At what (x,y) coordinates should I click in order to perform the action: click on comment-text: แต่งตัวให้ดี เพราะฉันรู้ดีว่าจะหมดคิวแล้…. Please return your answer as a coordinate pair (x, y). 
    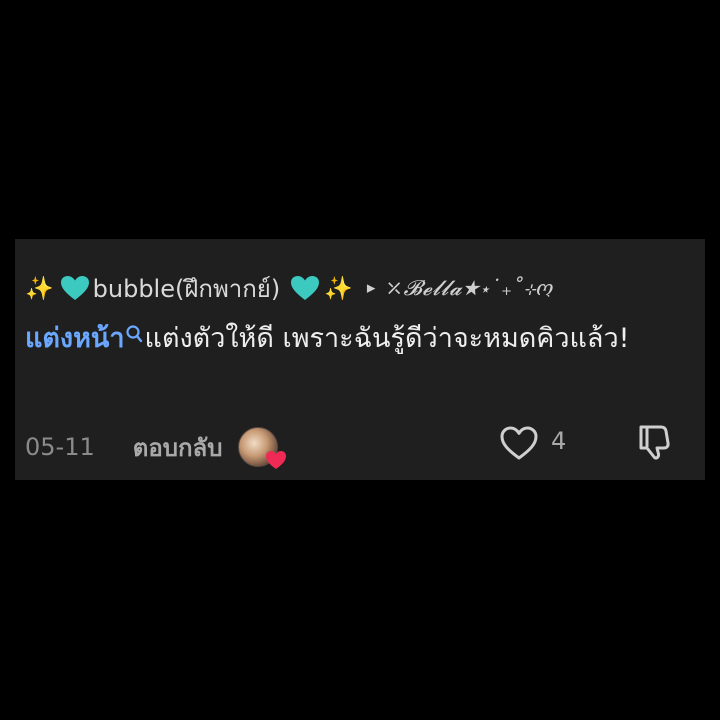
    Looking at the image, I should click on (387, 338).